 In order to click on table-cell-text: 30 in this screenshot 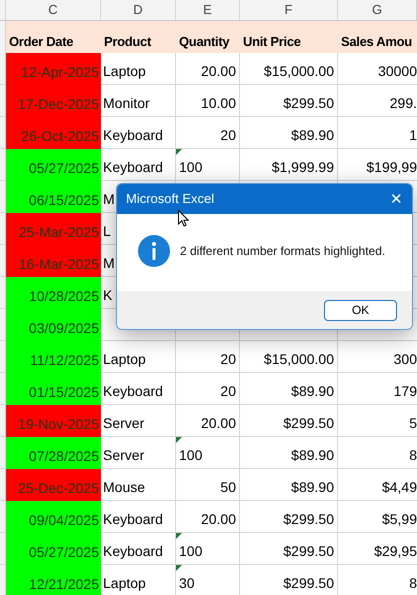, I will do `click(187, 583)`.